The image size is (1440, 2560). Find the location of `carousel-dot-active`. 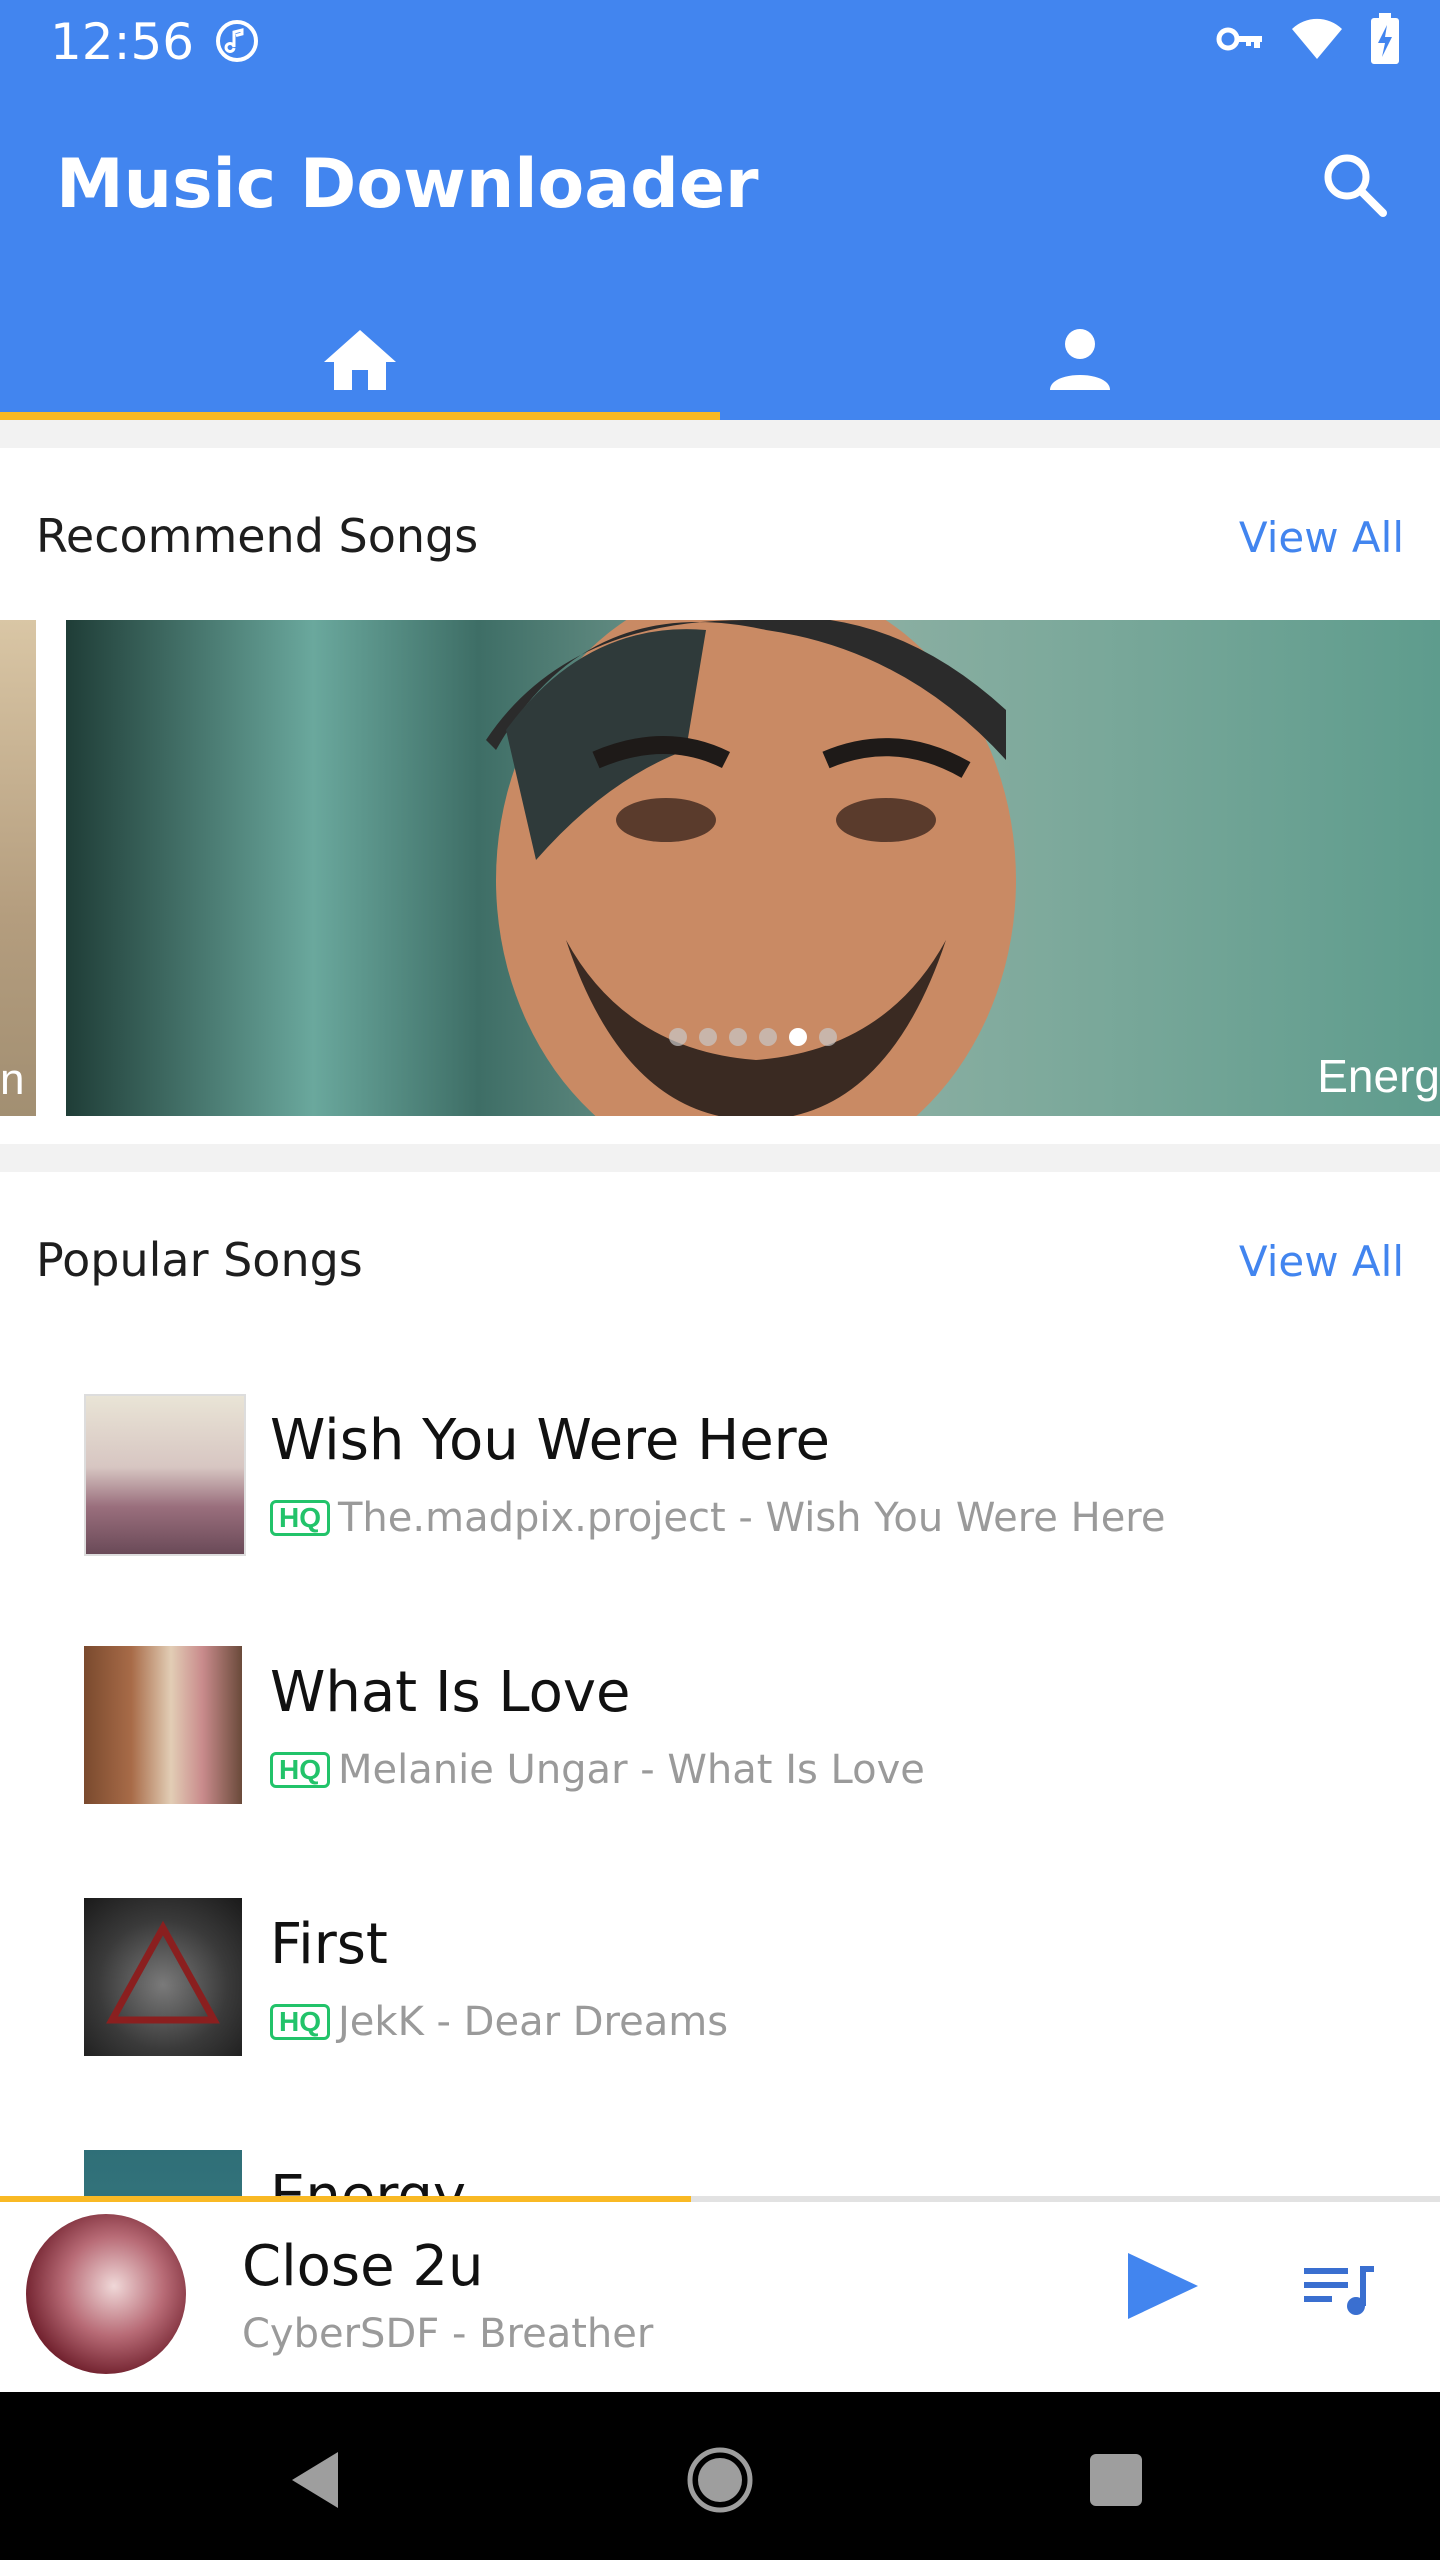

carousel-dot-active is located at coordinates (798, 1037).